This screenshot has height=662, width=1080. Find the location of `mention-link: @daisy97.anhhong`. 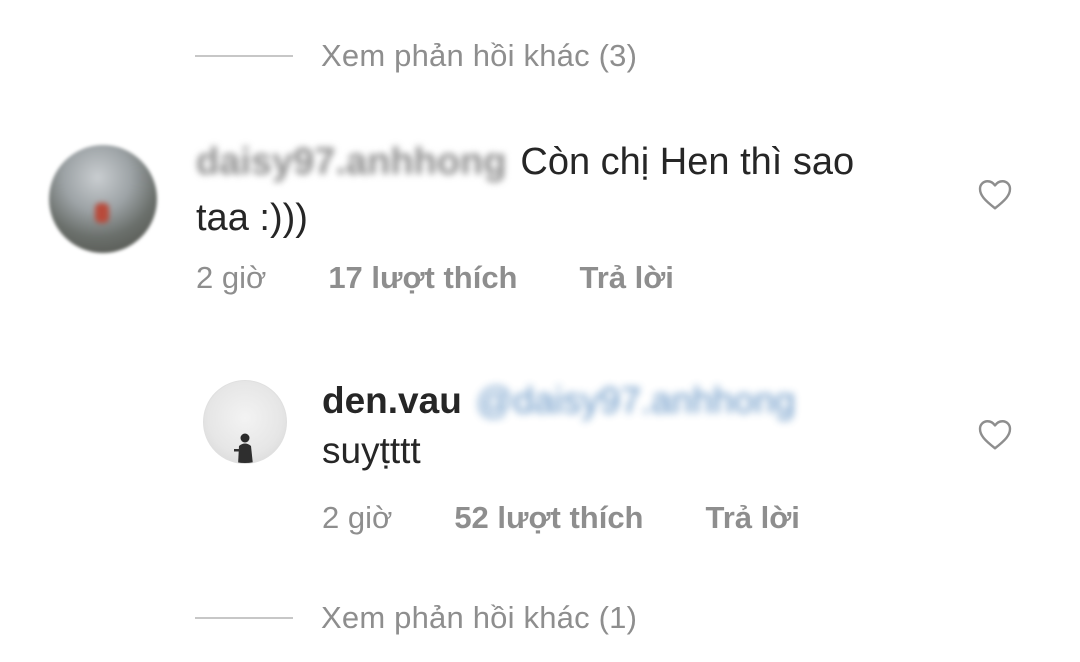

mention-link: @daisy97.anhhong is located at coordinates (635, 400).